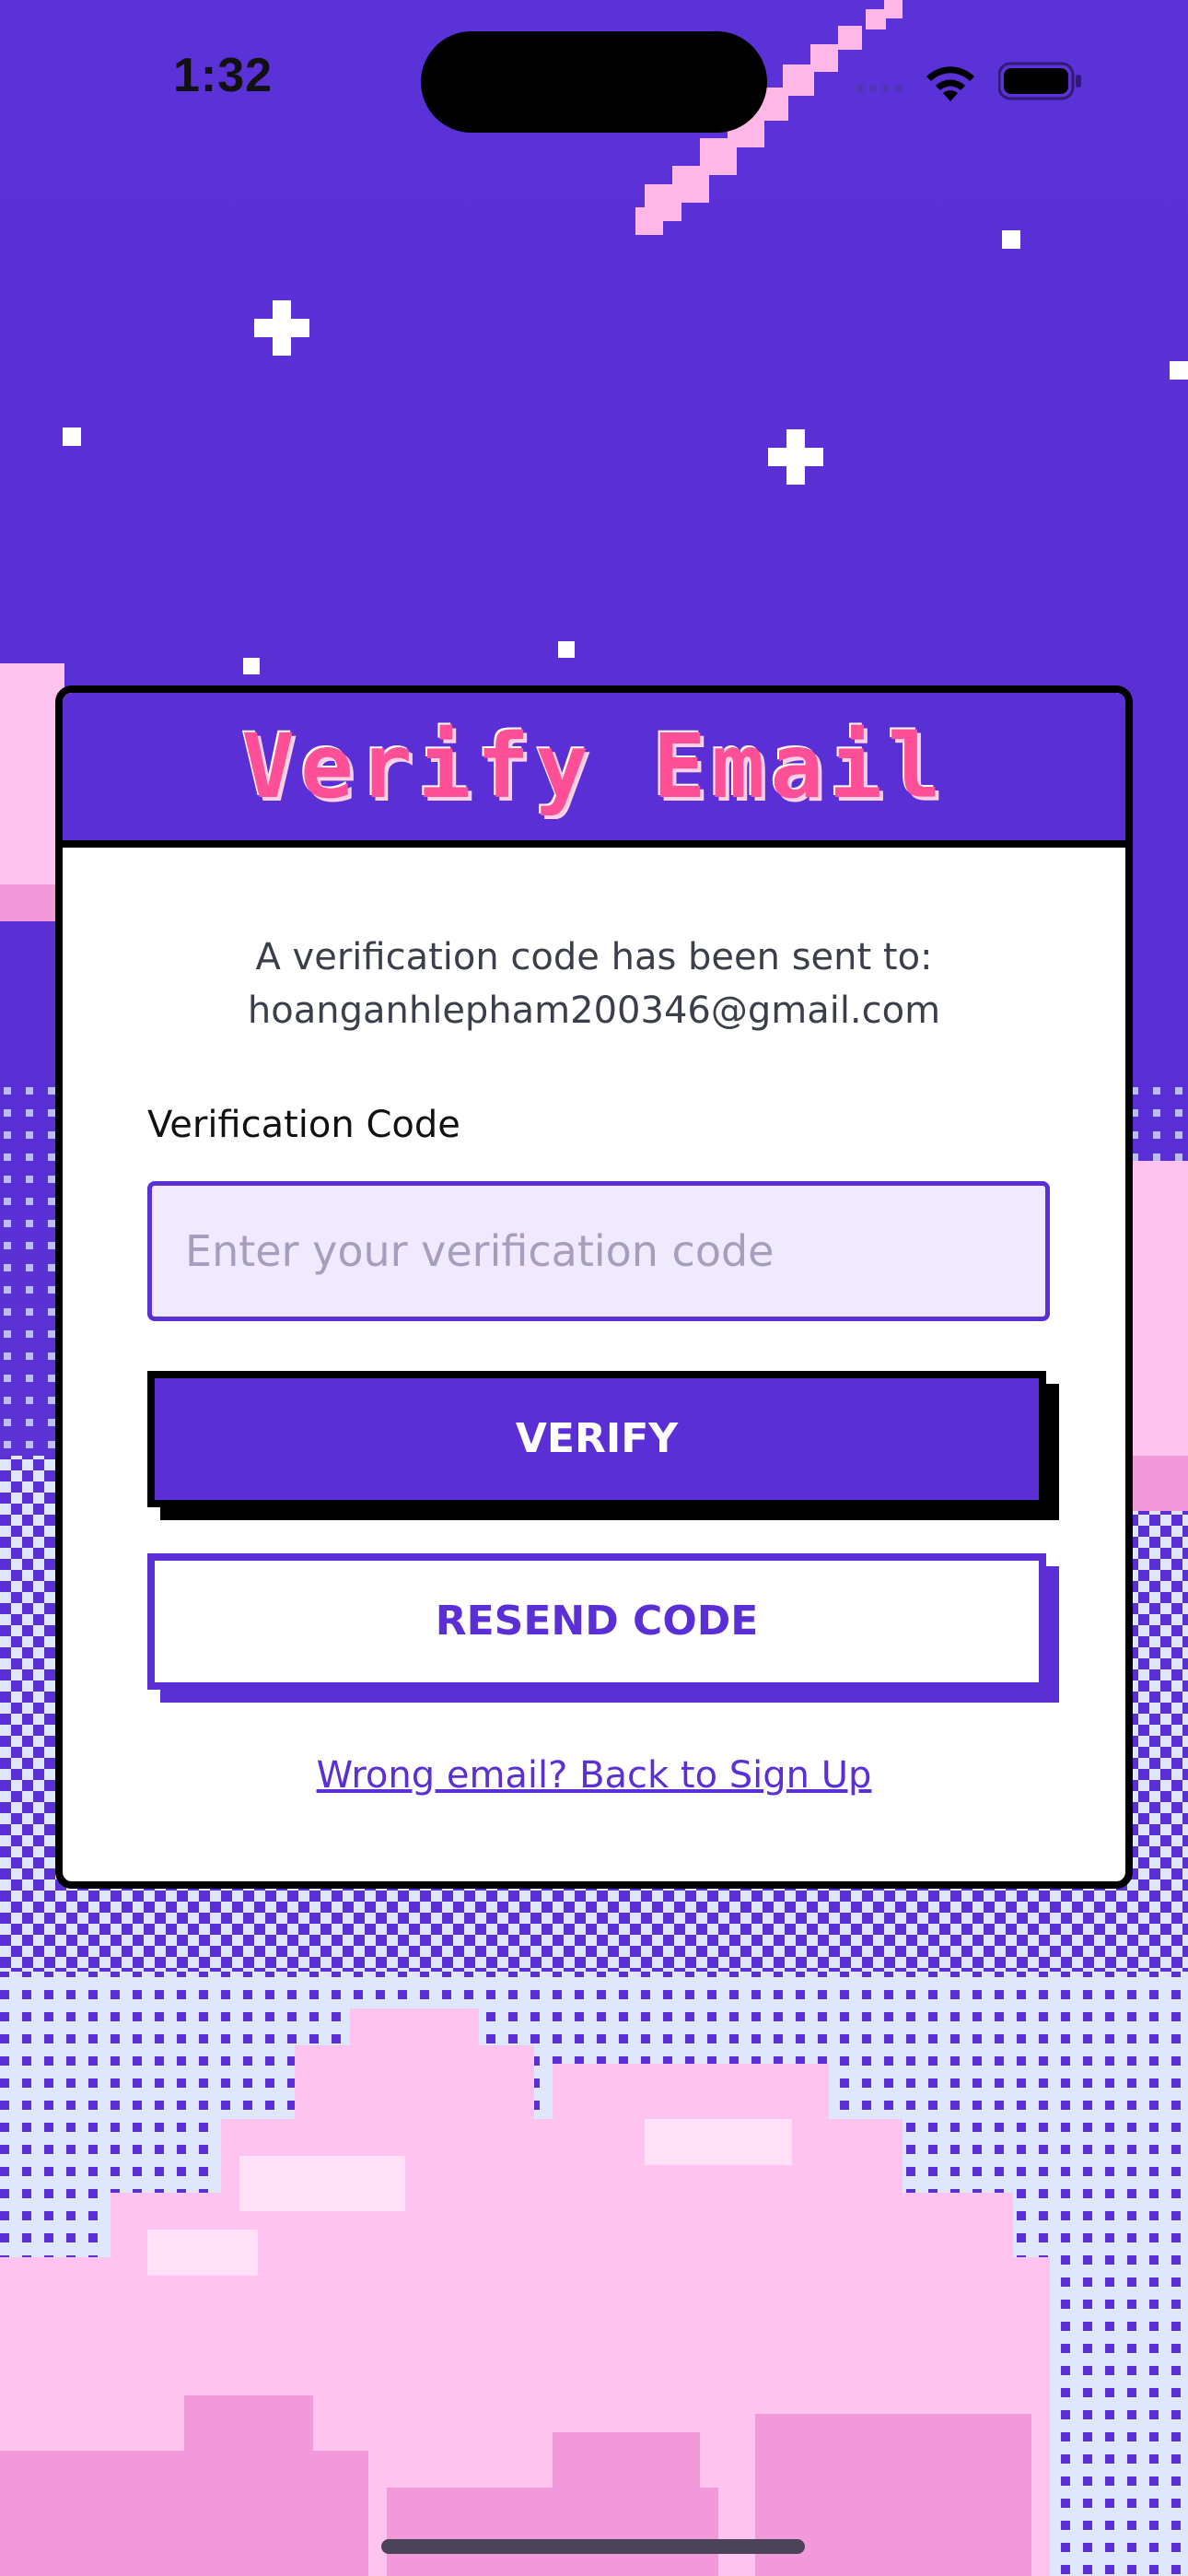 The height and width of the screenshot is (2576, 1188). I want to click on dynamic-island, so click(594, 82).